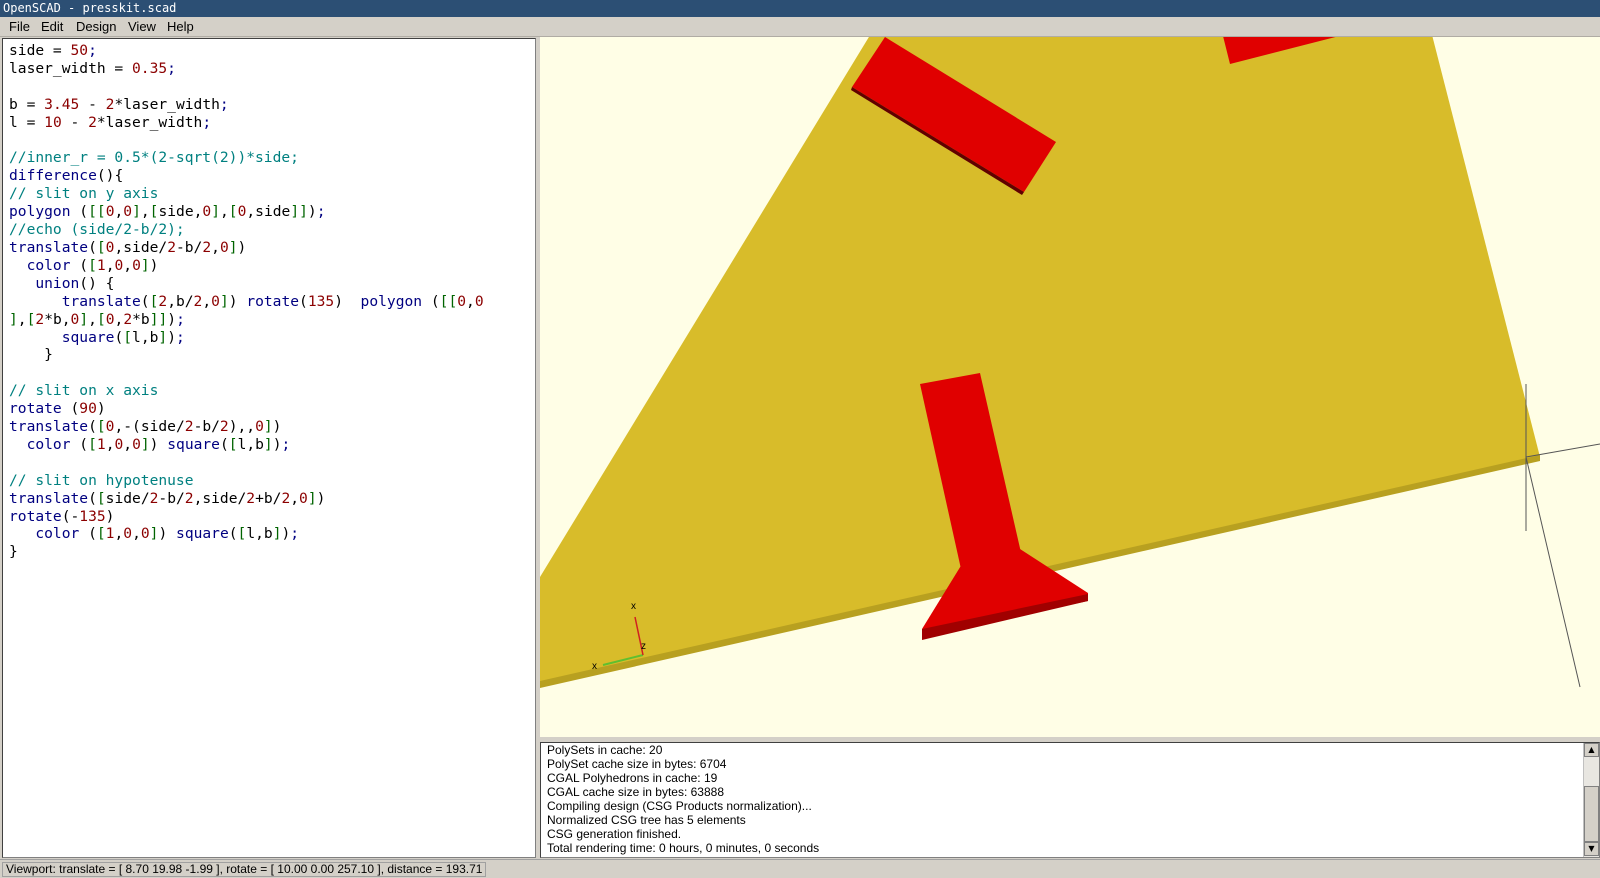  What do you see at coordinates (272, 391) in the screenshot?
I see `code-line: // slit on x axis` at bounding box center [272, 391].